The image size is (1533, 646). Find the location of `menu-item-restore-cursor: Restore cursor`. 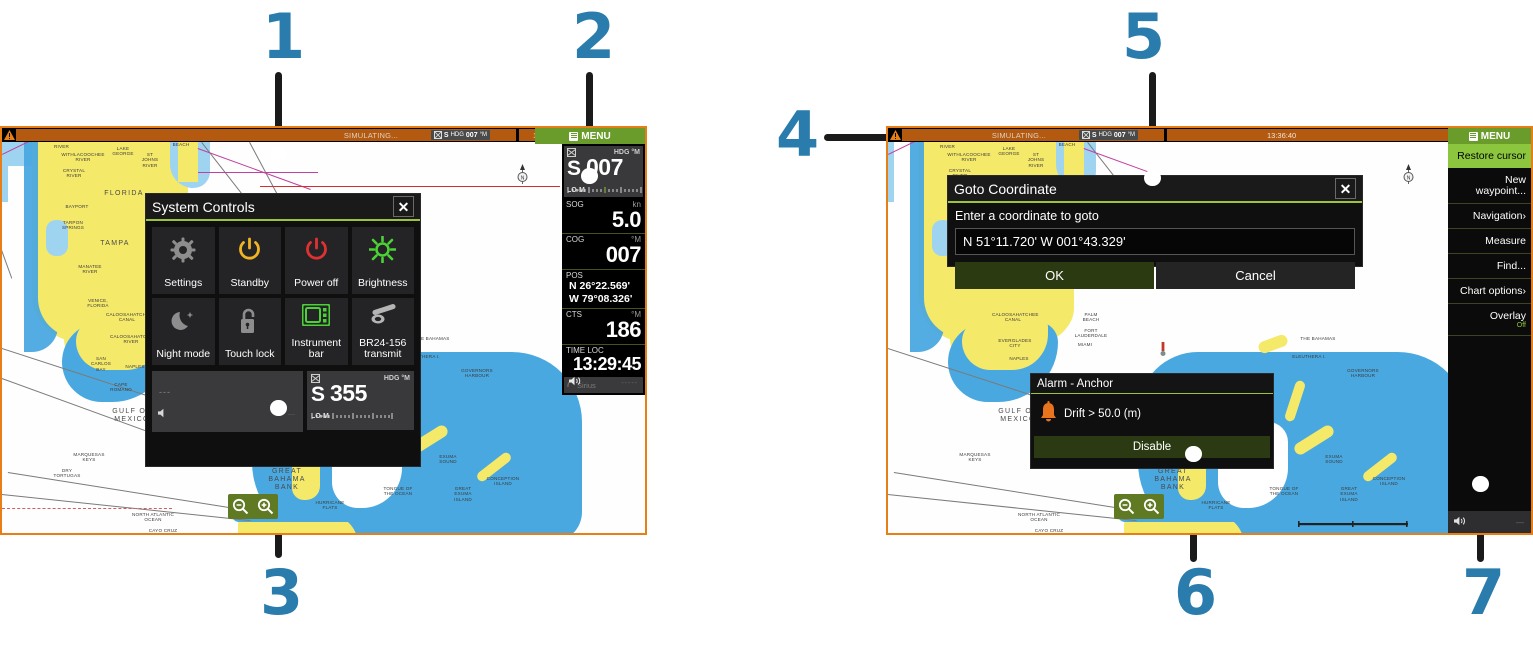

menu-item-restore-cursor: Restore cursor is located at coordinates (1489, 156).